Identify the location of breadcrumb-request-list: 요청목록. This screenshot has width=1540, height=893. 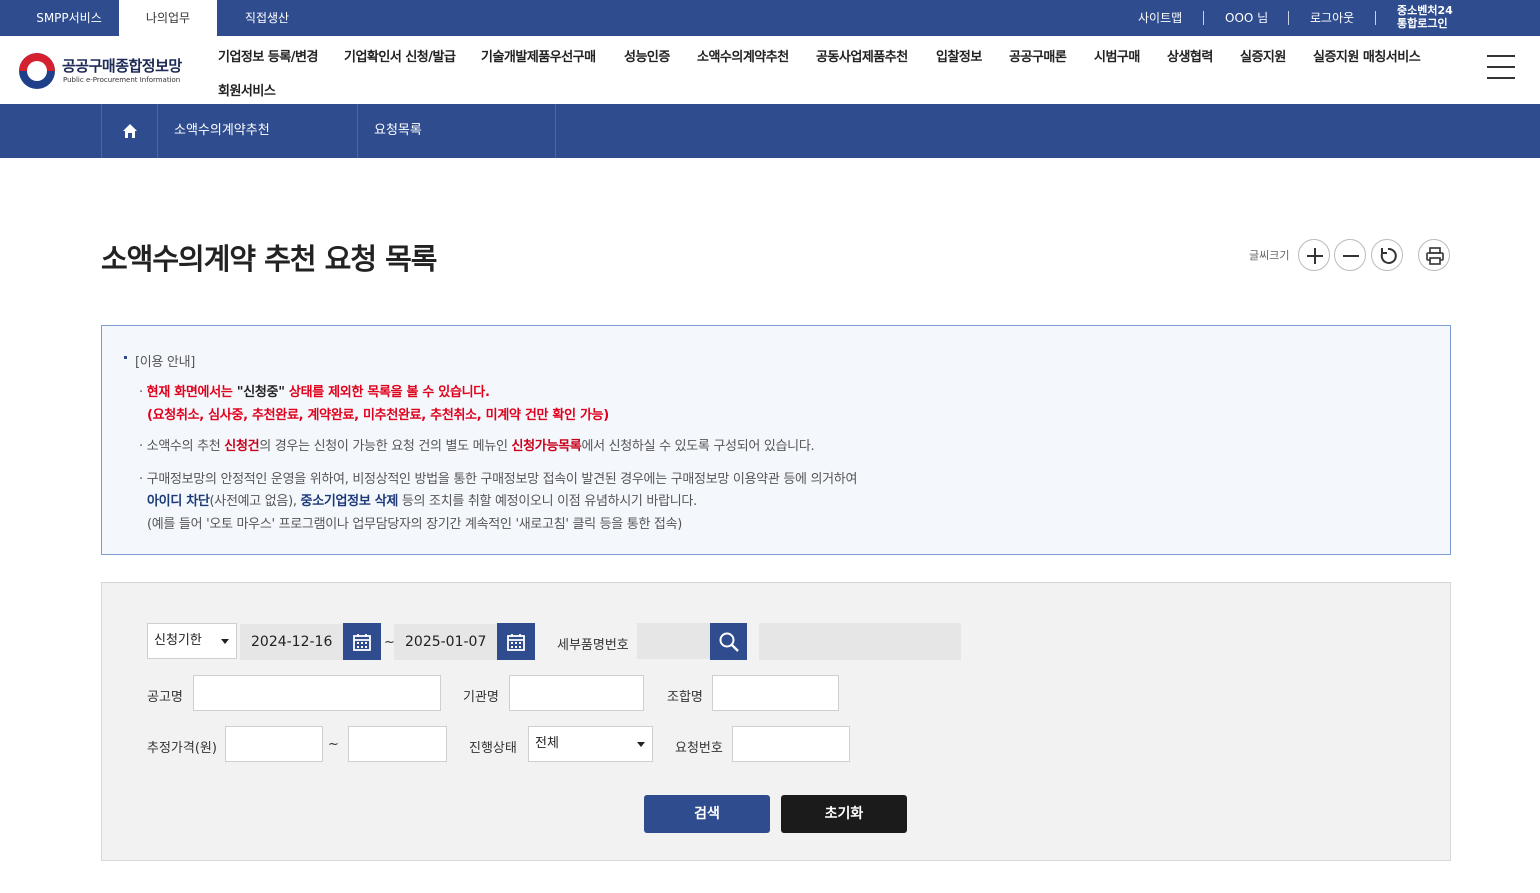
(456, 131).